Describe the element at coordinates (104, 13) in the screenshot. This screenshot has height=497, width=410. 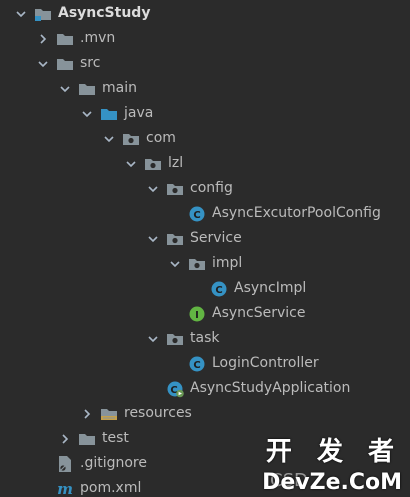
I see `project-name: AsyncStudy` at that location.